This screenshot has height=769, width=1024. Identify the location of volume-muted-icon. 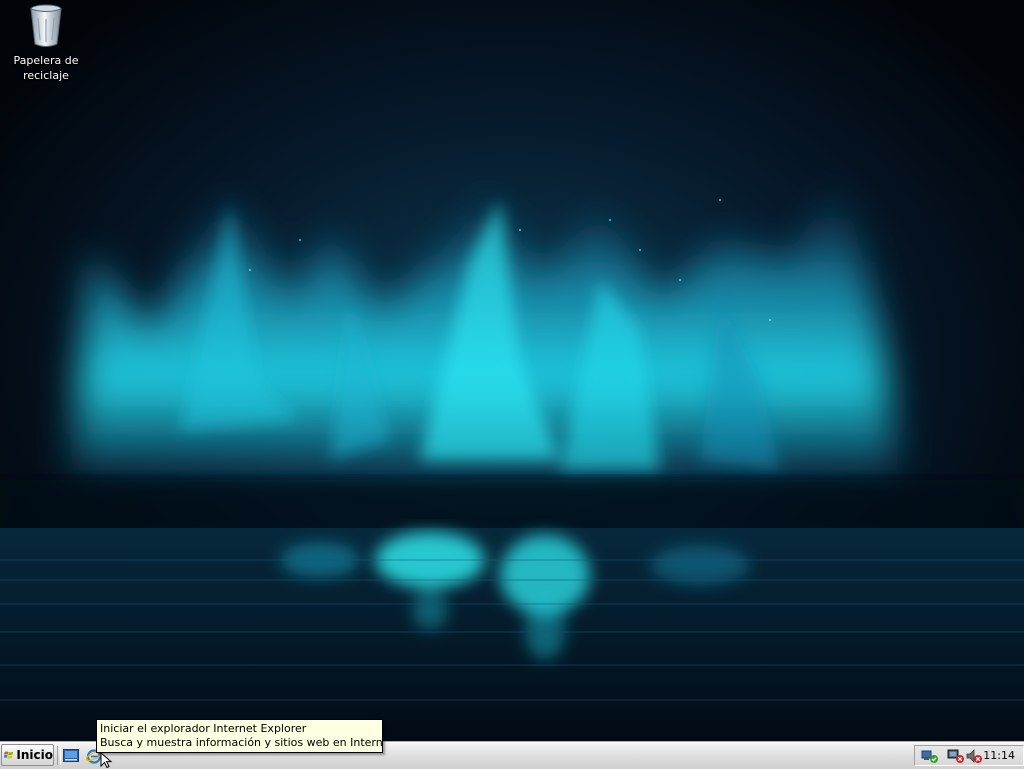
(974, 756).